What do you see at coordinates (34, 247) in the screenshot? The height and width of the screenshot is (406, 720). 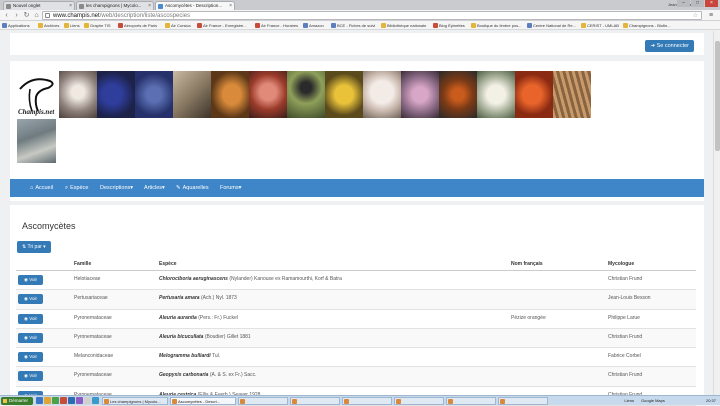 I see `sort-dropdown-button: ⇅ Tri par ▾` at bounding box center [34, 247].